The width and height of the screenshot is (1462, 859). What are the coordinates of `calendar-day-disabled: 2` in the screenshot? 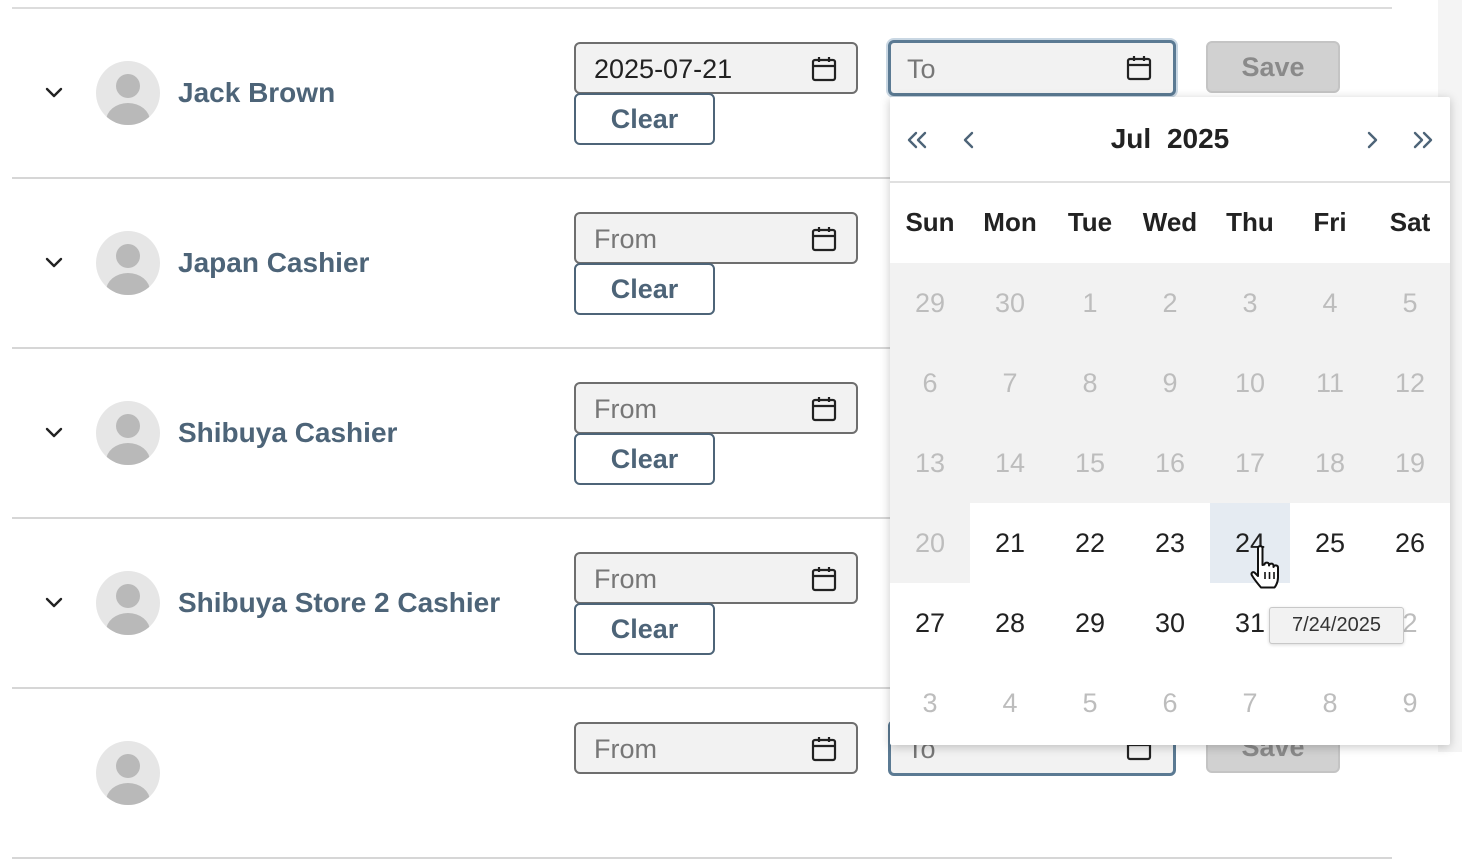 It's located at (1170, 303).